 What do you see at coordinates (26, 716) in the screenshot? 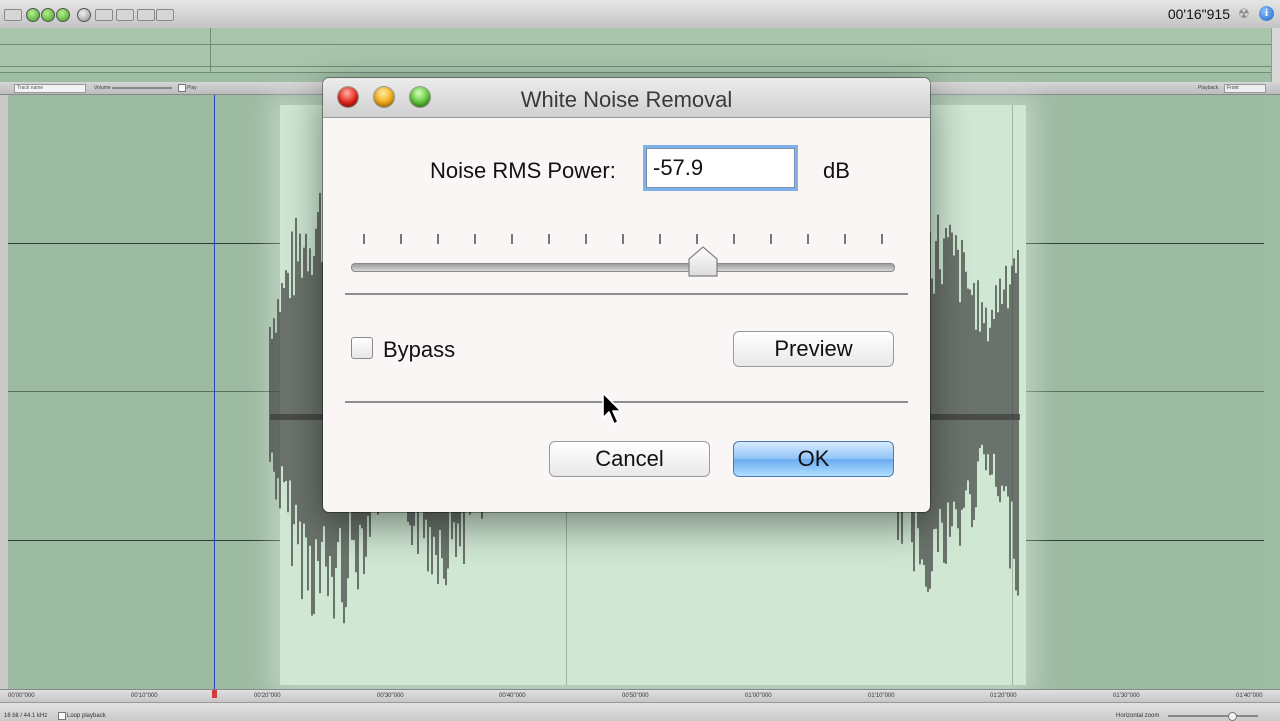
I see `audio-format-text: 16 bit / 44.1 kHz` at bounding box center [26, 716].